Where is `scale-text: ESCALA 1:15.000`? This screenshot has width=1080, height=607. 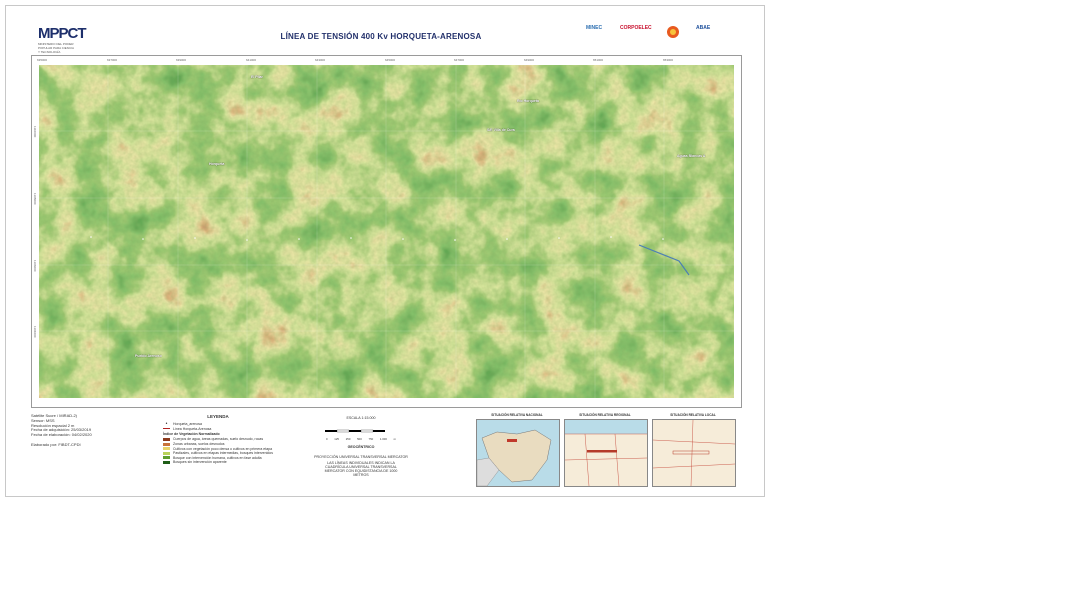 scale-text: ESCALA 1:15.000 is located at coordinates (361, 418).